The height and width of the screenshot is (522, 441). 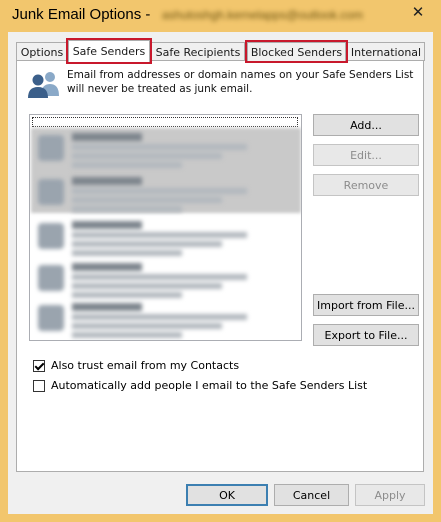 I want to click on trust-contacts-option: Also trust email from my Contacts, so click(x=136, y=365).